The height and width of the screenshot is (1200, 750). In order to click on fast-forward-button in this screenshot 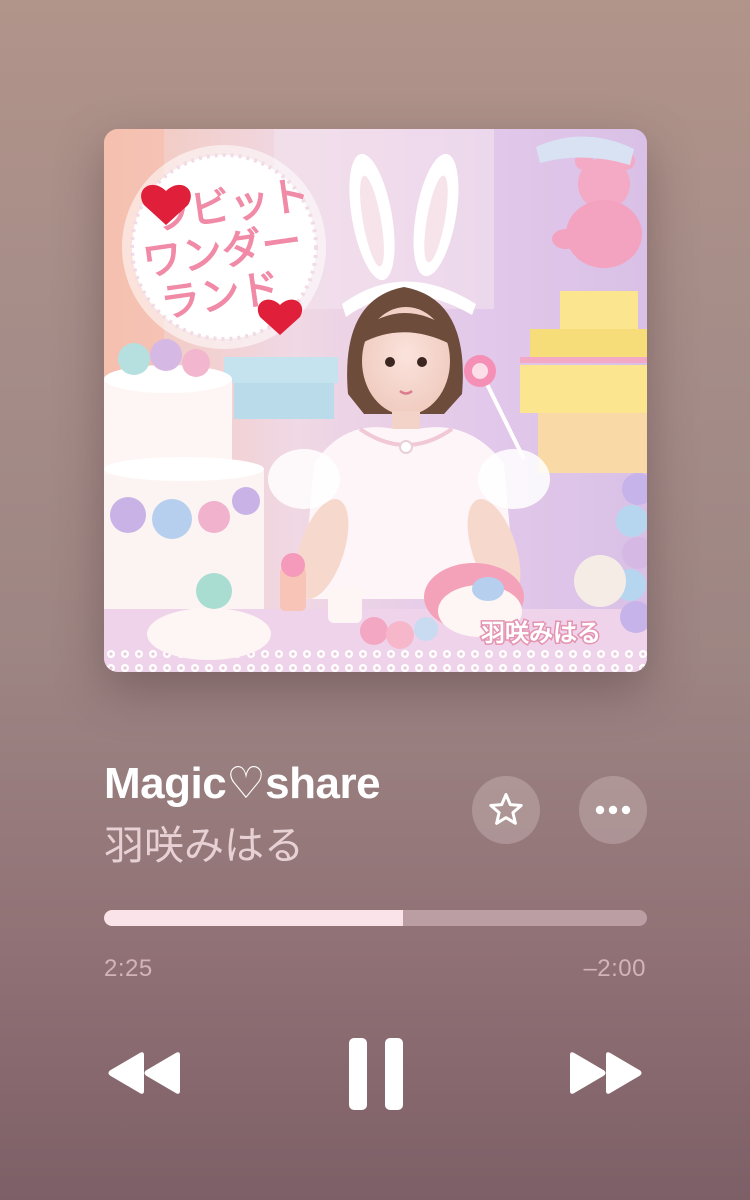, I will do `click(605, 1073)`.